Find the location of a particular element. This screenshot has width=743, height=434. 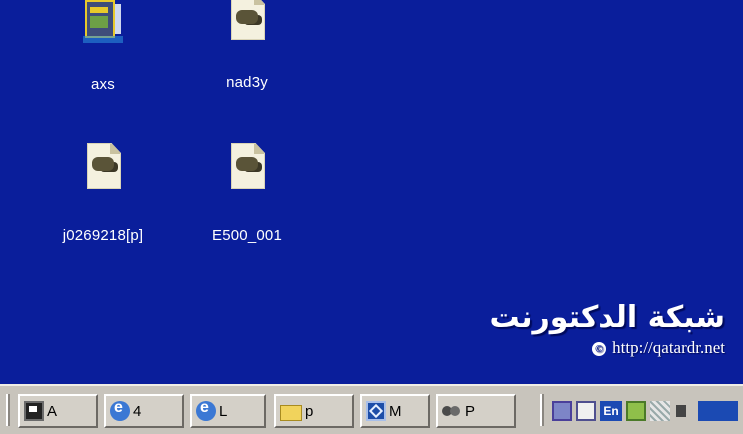

watermark-url: © http://qatardr.net is located at coordinates (607, 348).